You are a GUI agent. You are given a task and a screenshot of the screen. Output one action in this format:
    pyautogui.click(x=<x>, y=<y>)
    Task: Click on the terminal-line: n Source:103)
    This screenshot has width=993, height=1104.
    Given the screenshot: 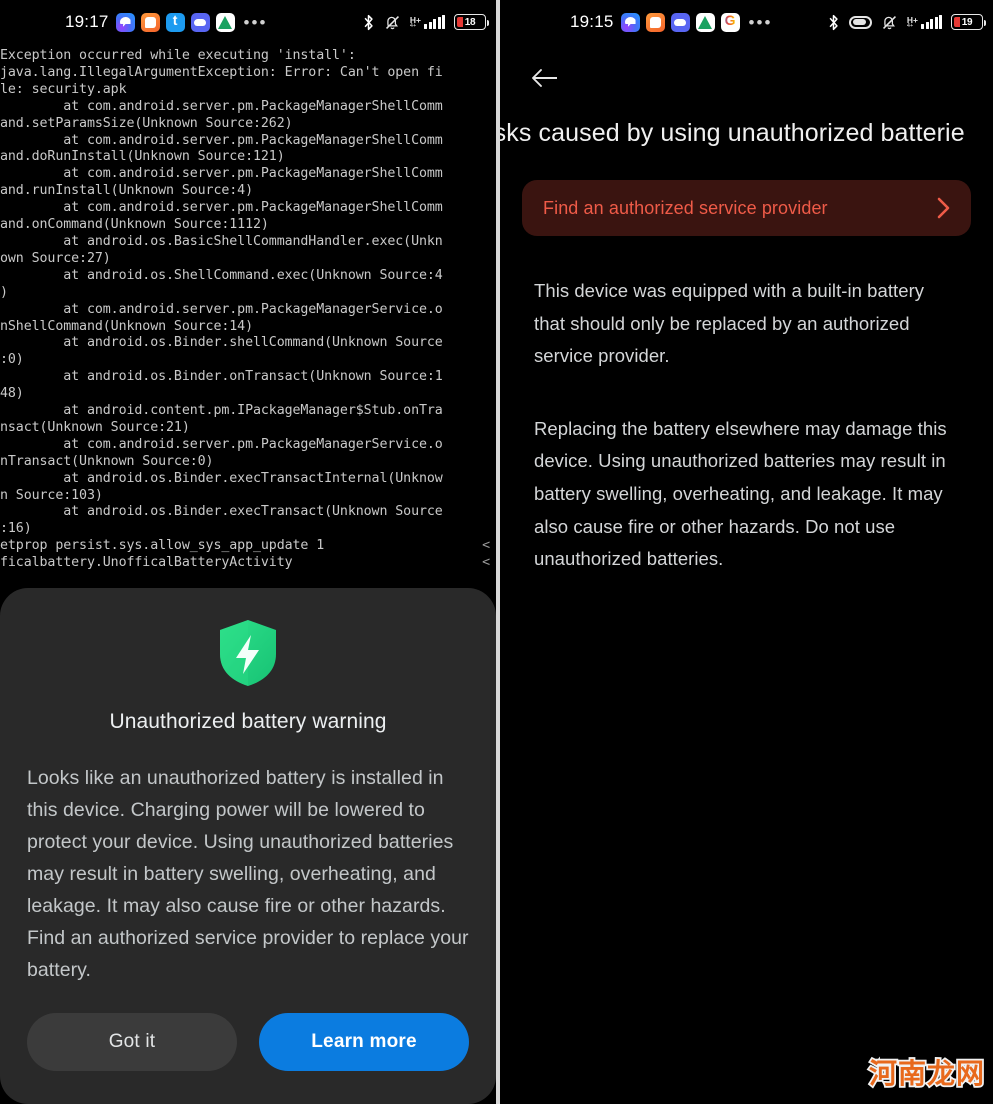 What is the action you would take?
    pyautogui.click(x=51, y=495)
    